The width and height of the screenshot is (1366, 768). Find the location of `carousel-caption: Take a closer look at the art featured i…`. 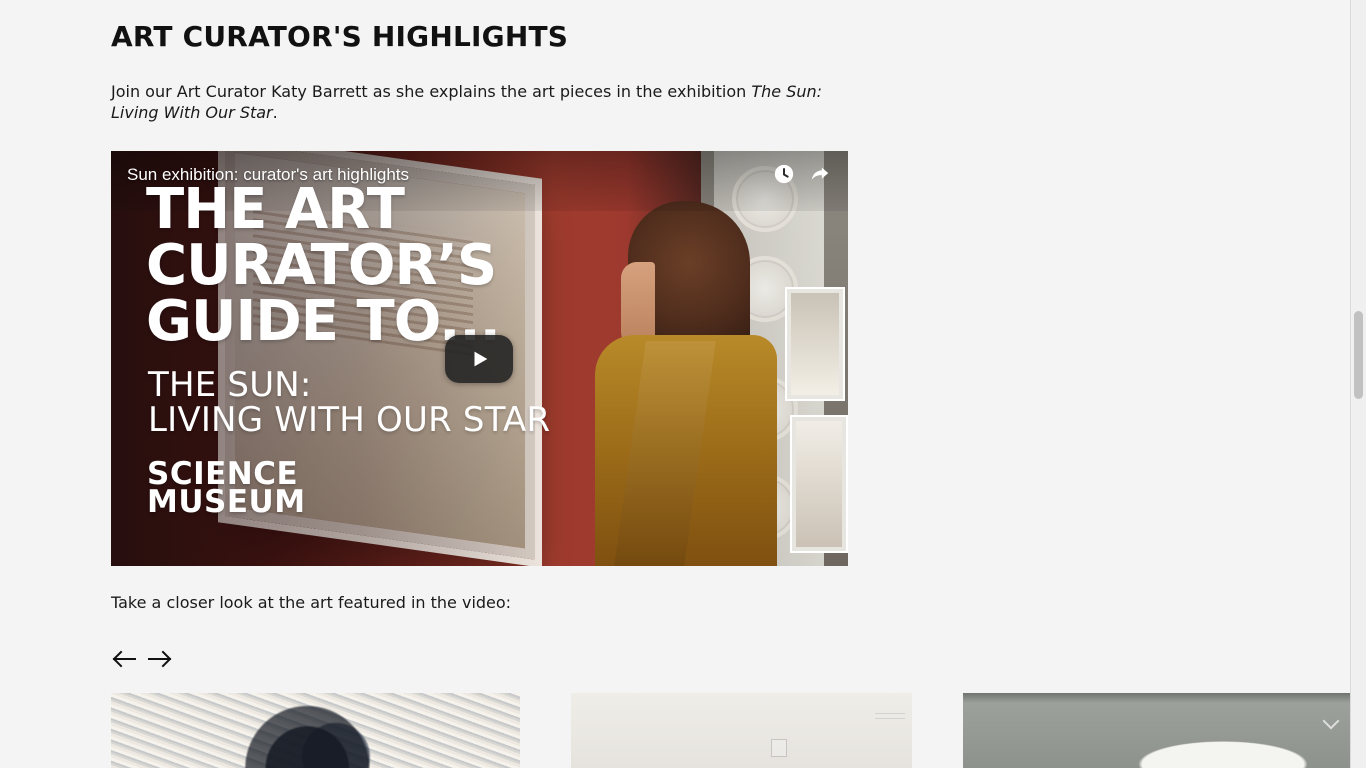

carousel-caption: Take a closer look at the art featured i… is located at coordinates (311, 602).